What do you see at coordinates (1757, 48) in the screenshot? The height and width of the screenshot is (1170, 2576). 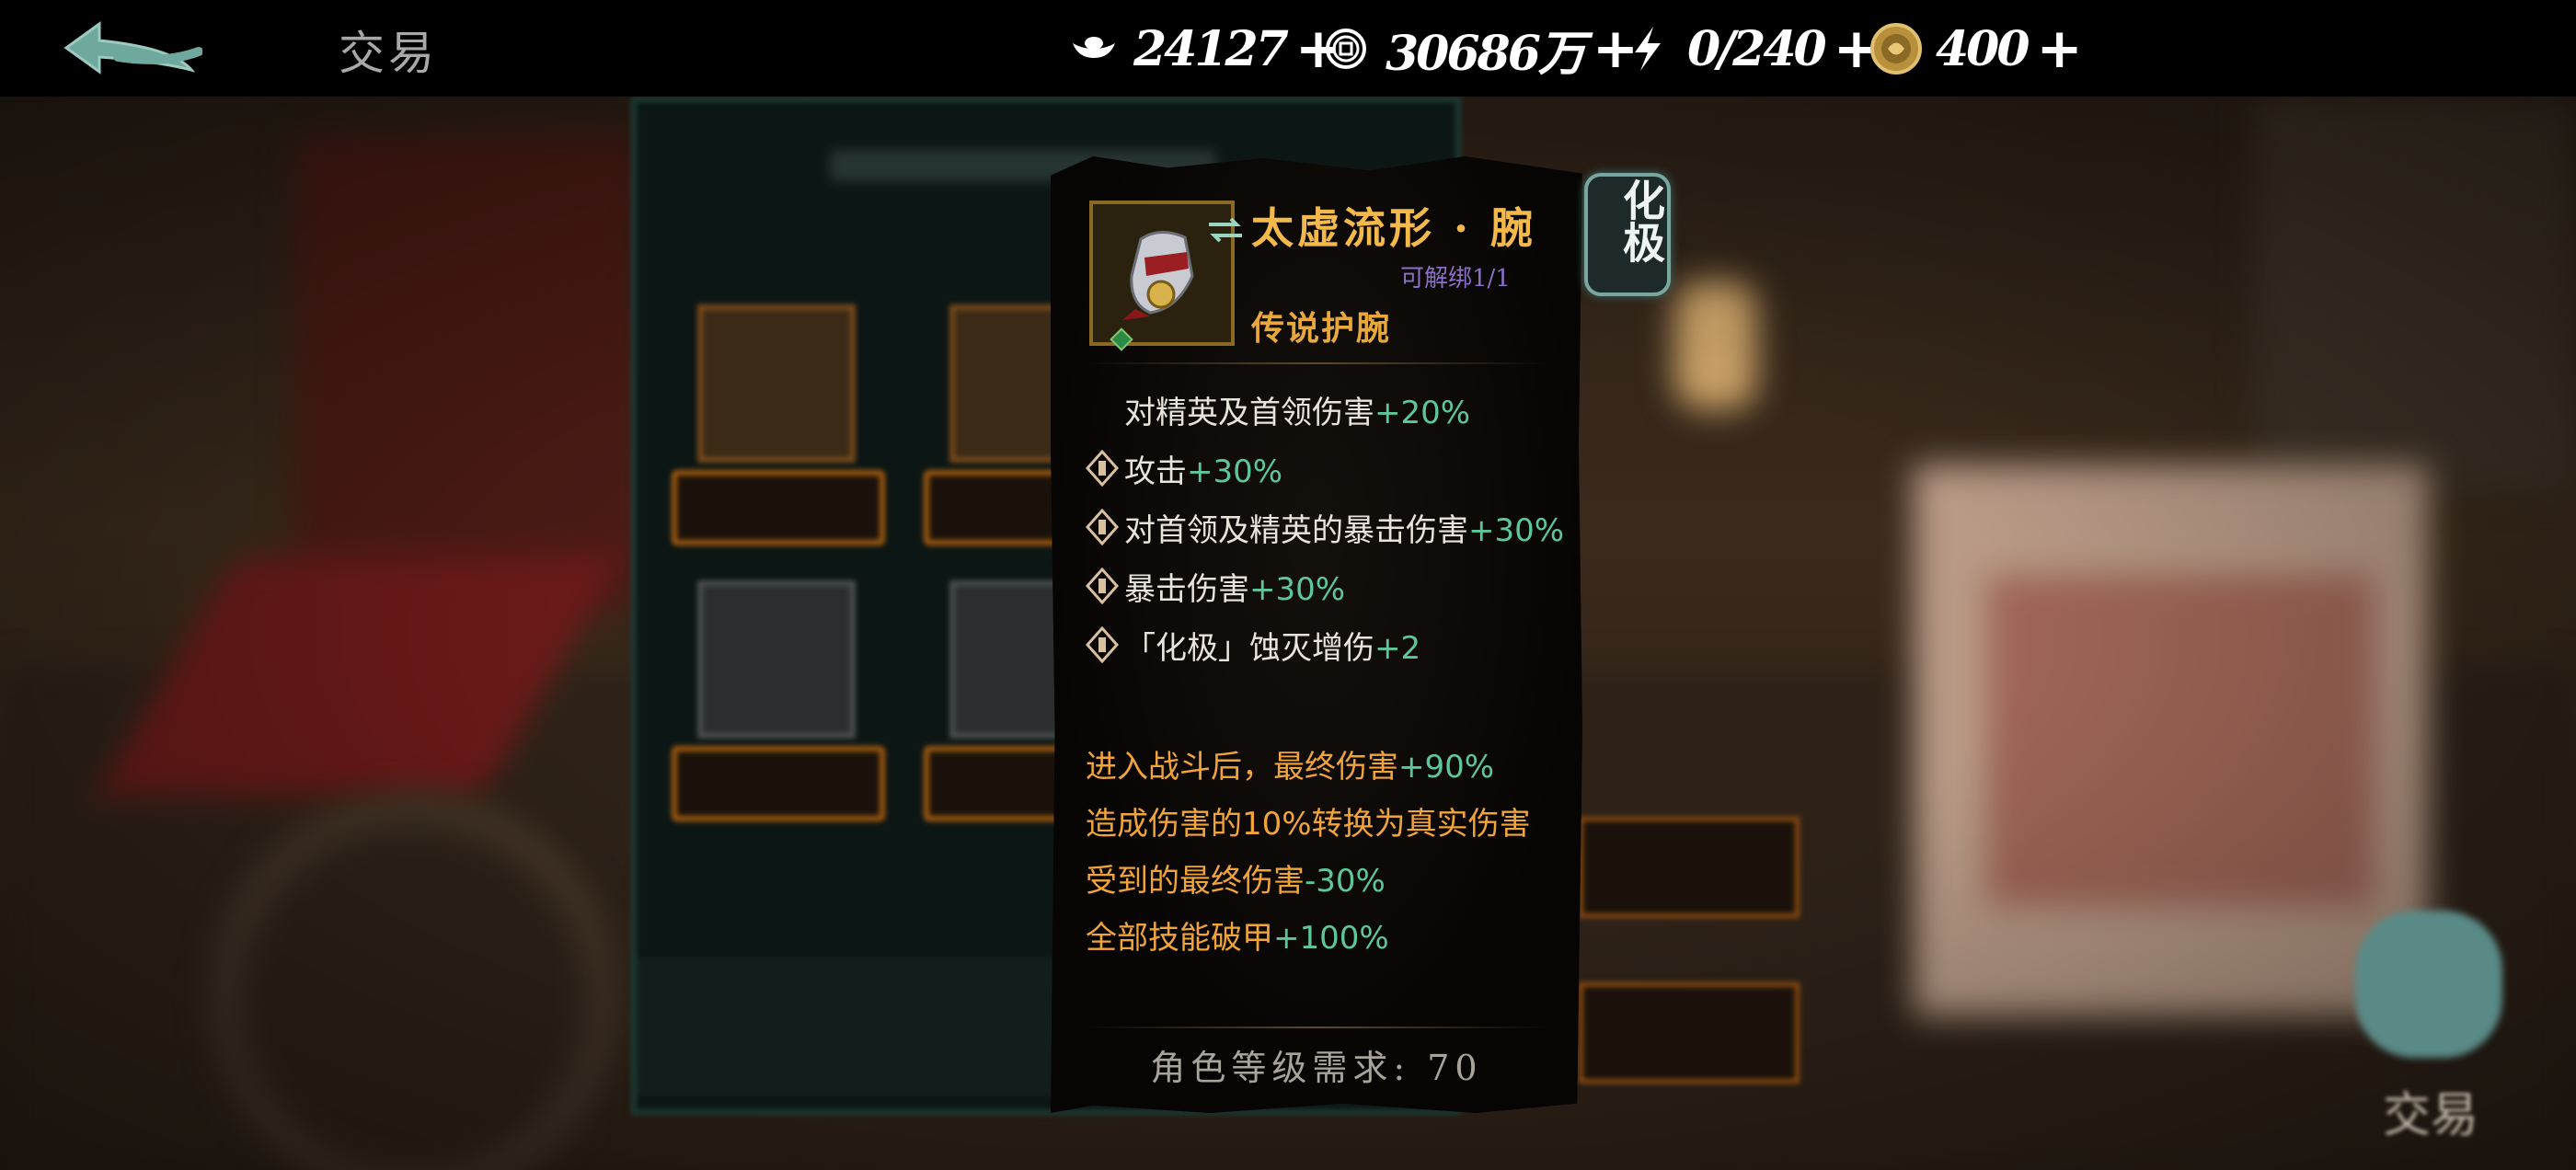 I see `energy-amount: 0/240` at bounding box center [1757, 48].